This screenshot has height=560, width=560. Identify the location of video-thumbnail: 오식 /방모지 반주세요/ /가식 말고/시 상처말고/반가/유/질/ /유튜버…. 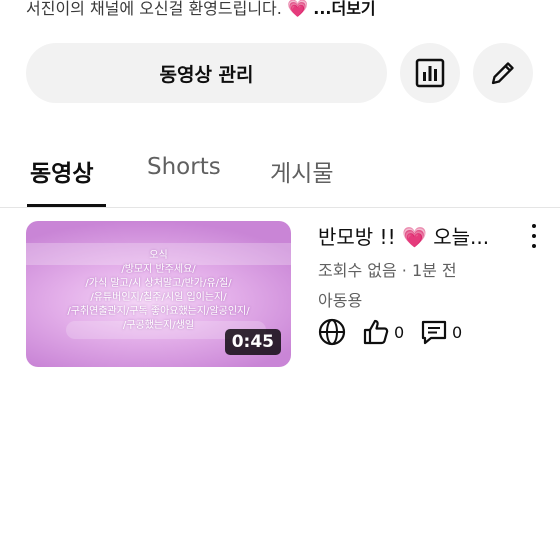
(158, 294).